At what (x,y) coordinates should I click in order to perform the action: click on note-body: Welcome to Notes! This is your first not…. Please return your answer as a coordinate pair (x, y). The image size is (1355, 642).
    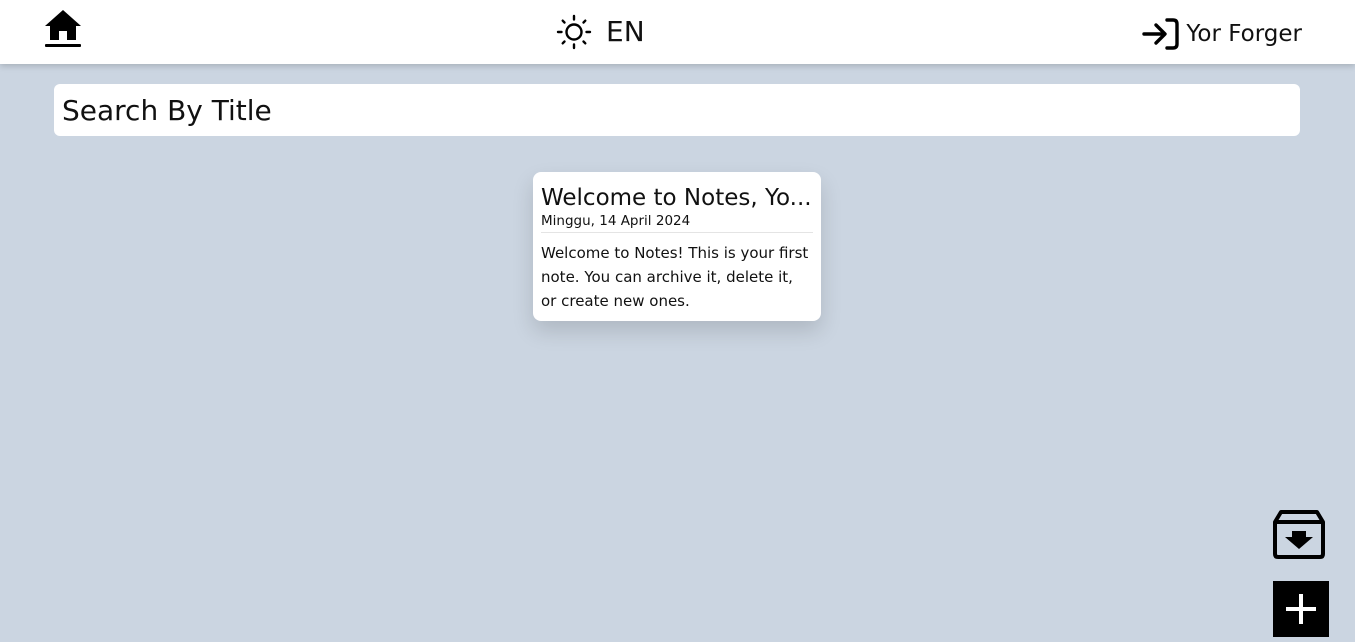
    Looking at the image, I should click on (675, 277).